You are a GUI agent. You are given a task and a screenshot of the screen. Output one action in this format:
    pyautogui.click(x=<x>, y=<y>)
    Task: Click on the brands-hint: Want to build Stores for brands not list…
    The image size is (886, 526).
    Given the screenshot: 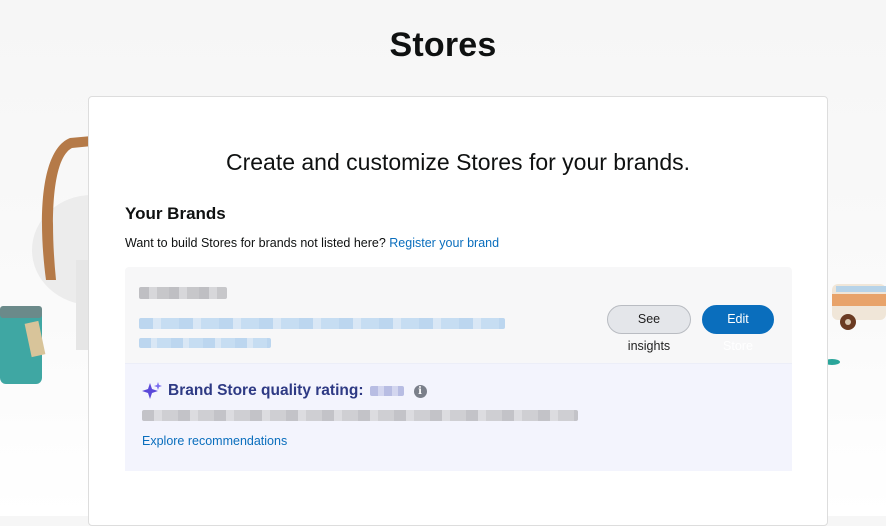 What is the action you would take?
    pyautogui.click(x=312, y=243)
    